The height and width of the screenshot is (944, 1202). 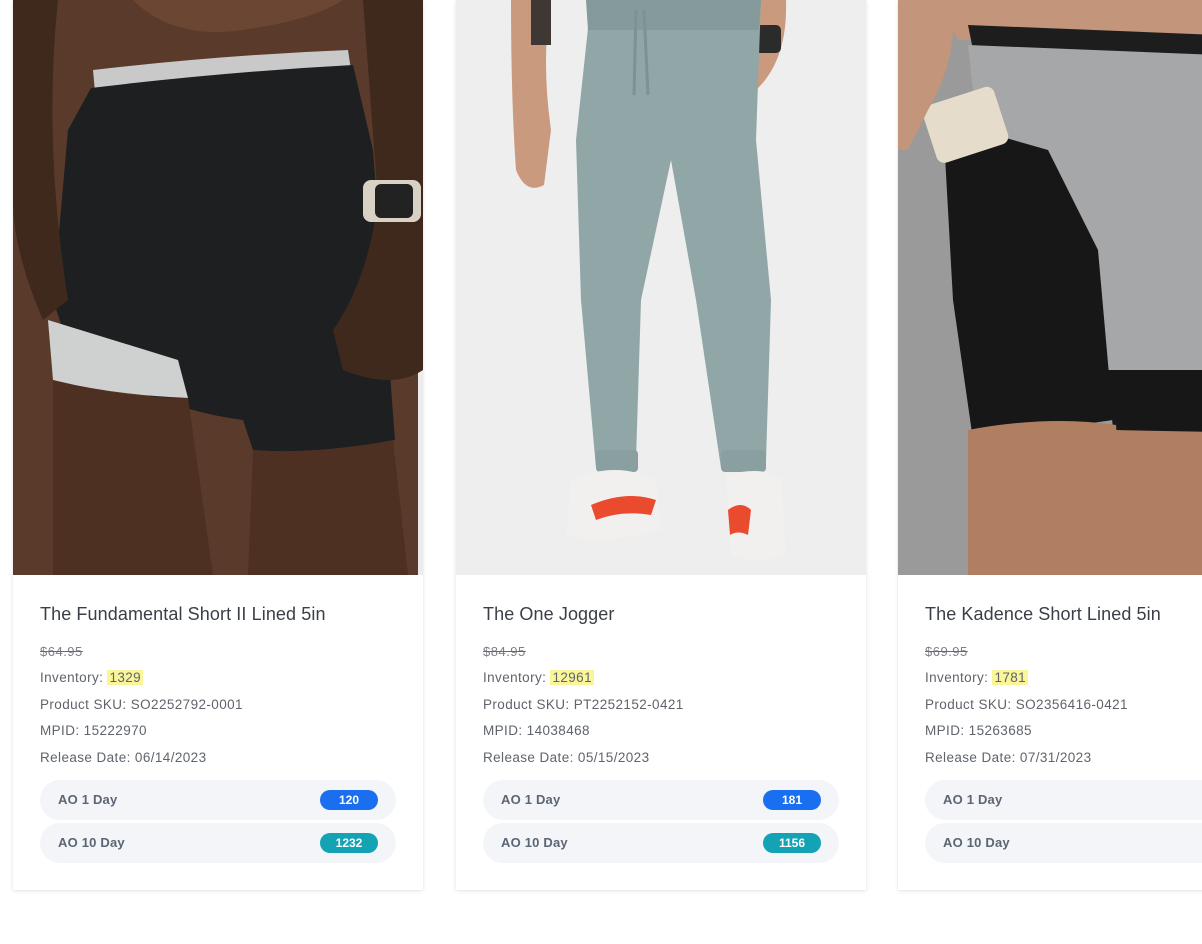 I want to click on release-date-value: 07/31/2023, so click(x=1055, y=758).